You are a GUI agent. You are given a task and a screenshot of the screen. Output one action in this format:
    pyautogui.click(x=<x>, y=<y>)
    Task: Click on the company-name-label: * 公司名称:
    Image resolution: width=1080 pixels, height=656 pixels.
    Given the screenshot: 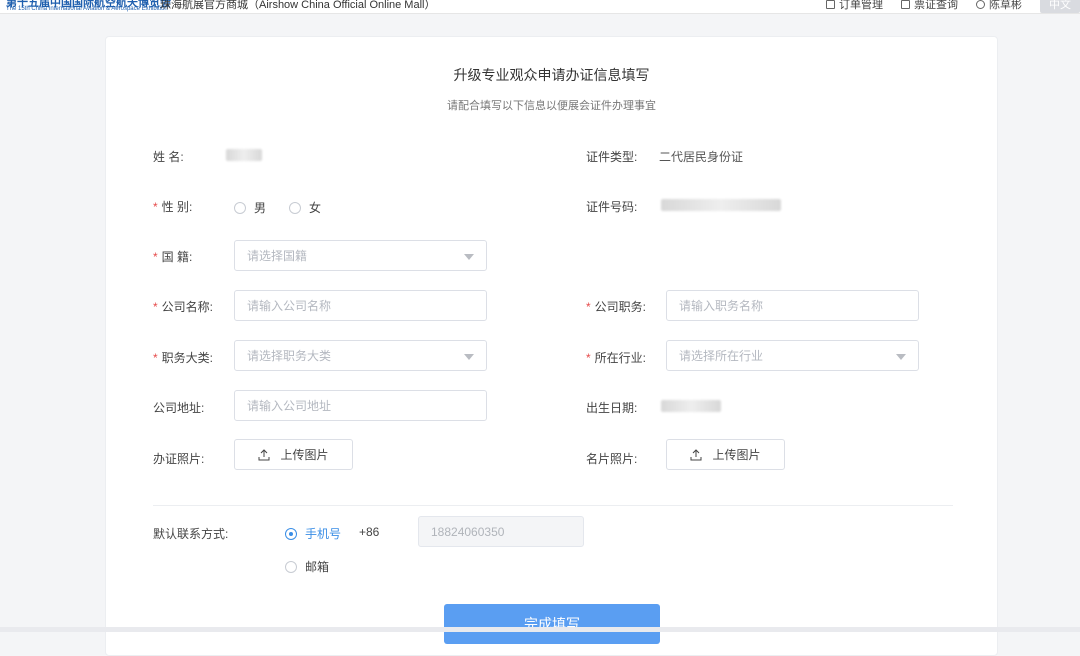 What is the action you would take?
    pyautogui.click(x=183, y=306)
    